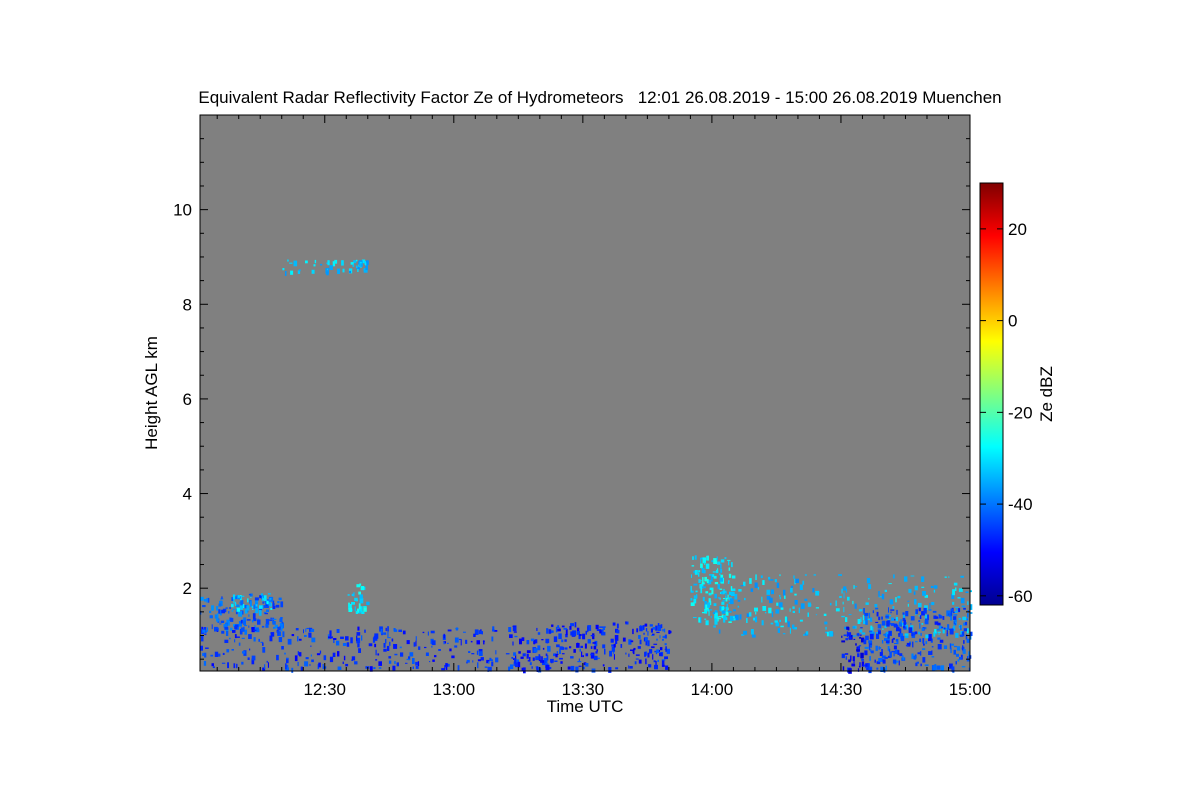 This screenshot has height=800, width=1200. I want to click on colorbar-tick-label: -20, so click(1020, 412).